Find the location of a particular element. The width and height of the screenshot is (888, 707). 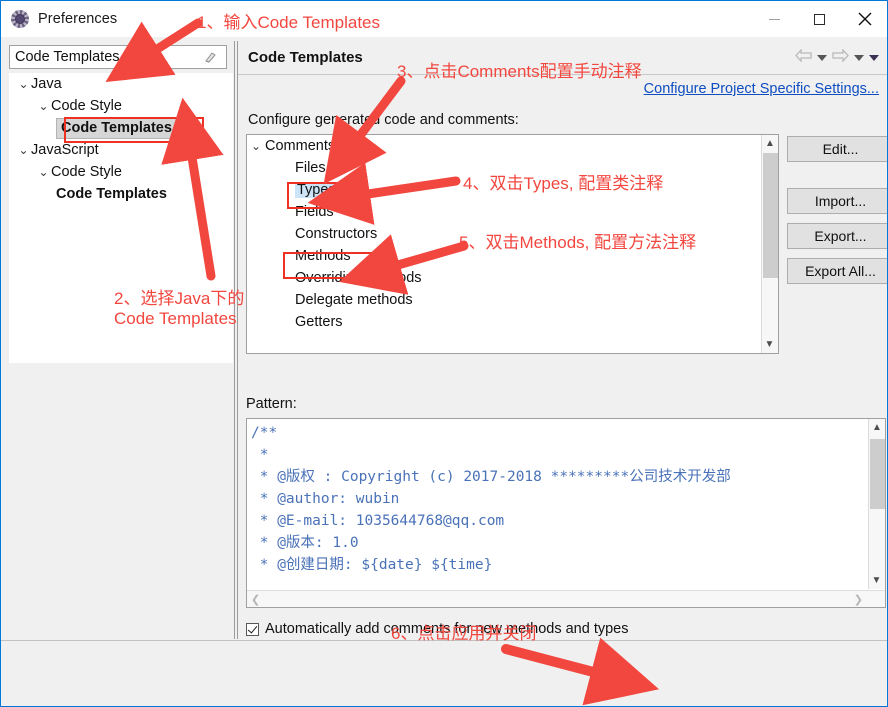

filter-field-wrapper is located at coordinates (118, 57).